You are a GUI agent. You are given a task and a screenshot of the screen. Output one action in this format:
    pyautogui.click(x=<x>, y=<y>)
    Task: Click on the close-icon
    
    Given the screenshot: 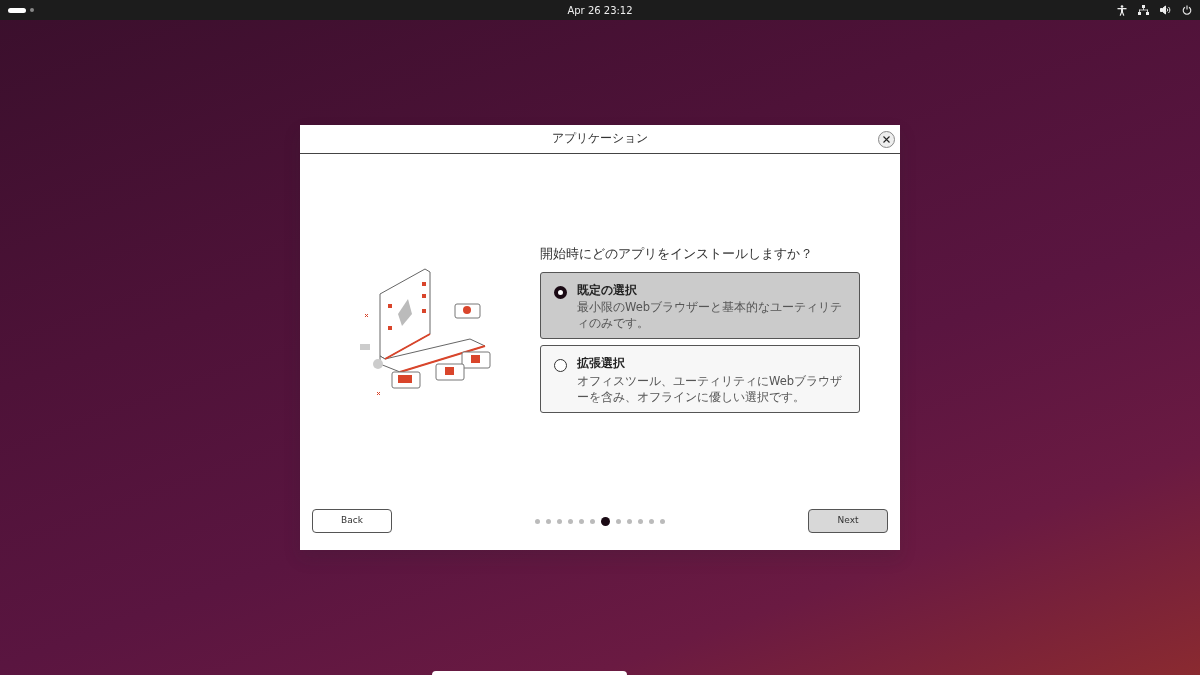 What is the action you would take?
    pyautogui.click(x=886, y=139)
    